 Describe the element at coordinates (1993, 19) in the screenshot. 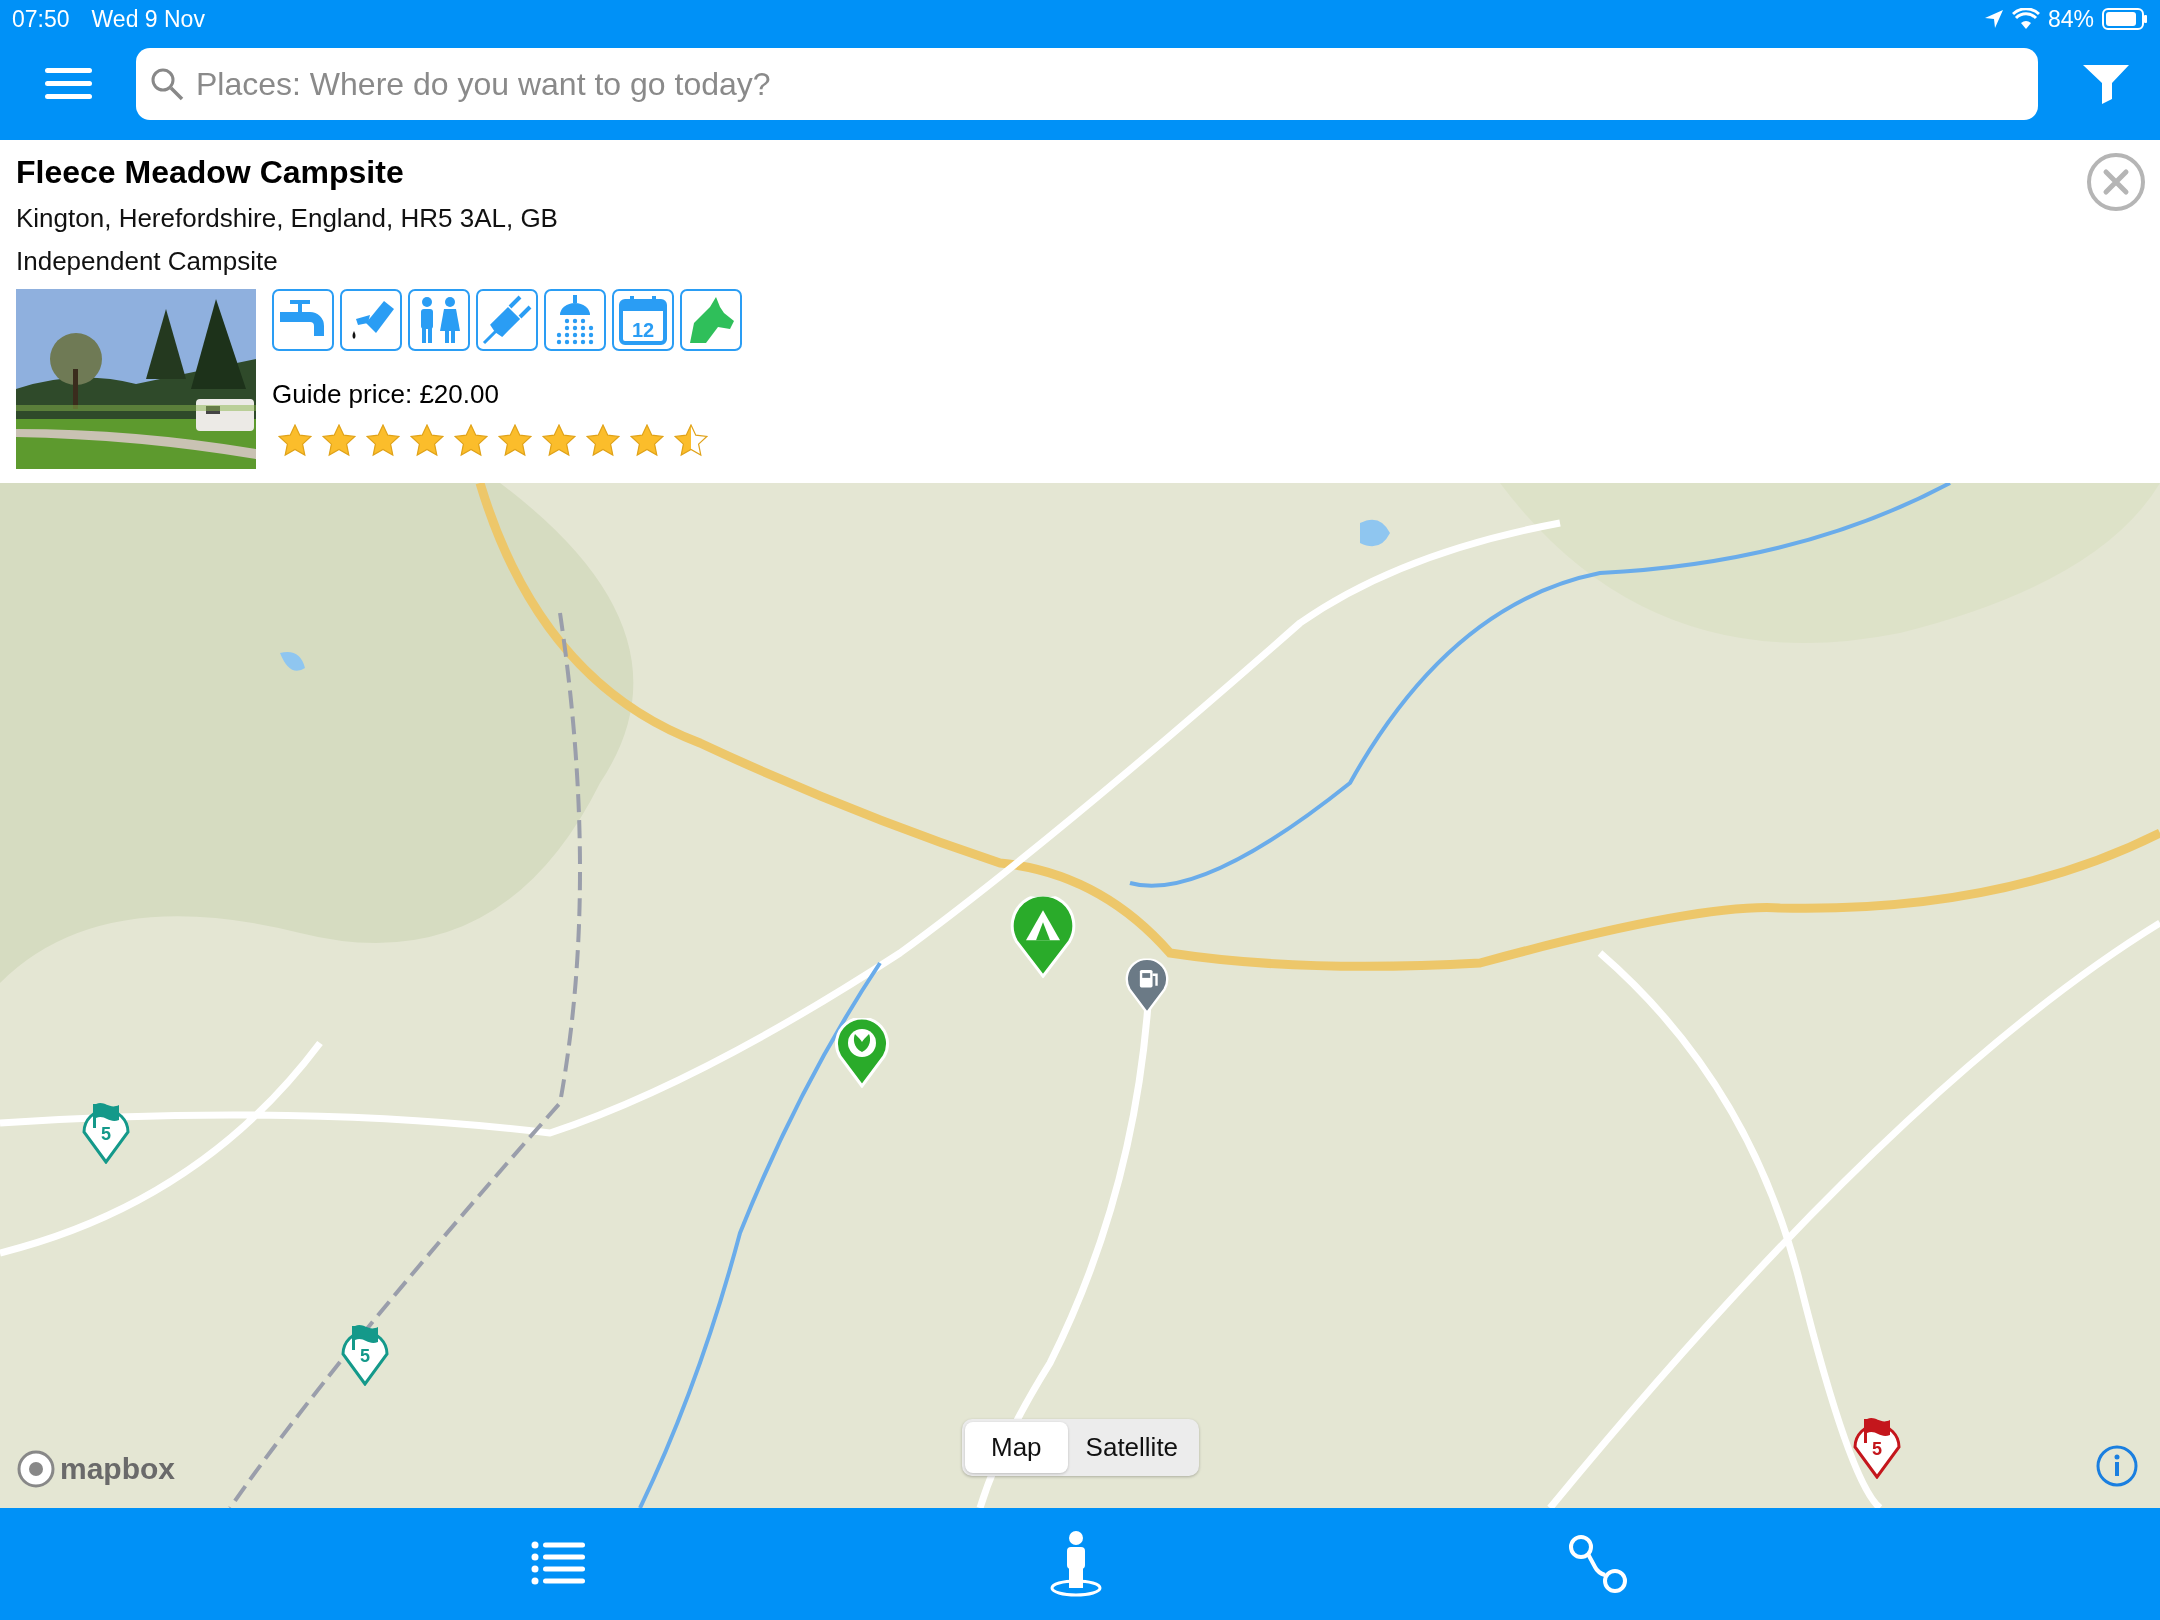

I see `location-arrow-icon` at that location.